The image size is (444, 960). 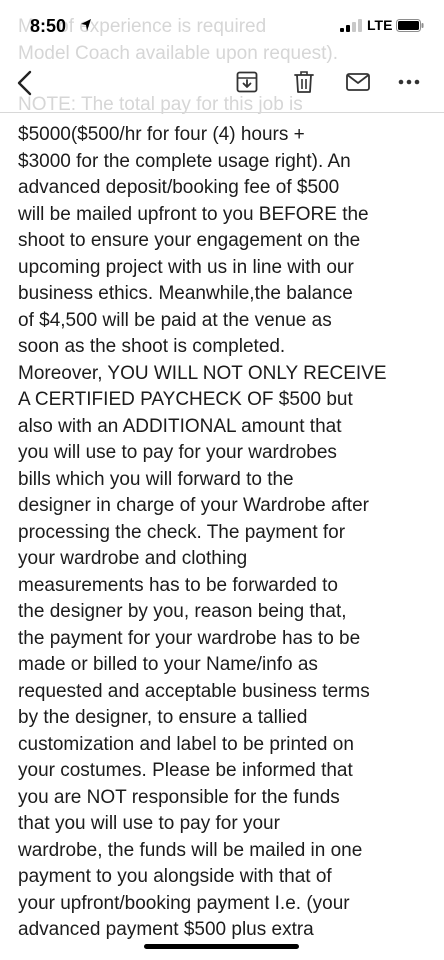 What do you see at coordinates (193, 214) in the screenshot?
I see `message-line: will be mailed upfront to you BEFORE the` at bounding box center [193, 214].